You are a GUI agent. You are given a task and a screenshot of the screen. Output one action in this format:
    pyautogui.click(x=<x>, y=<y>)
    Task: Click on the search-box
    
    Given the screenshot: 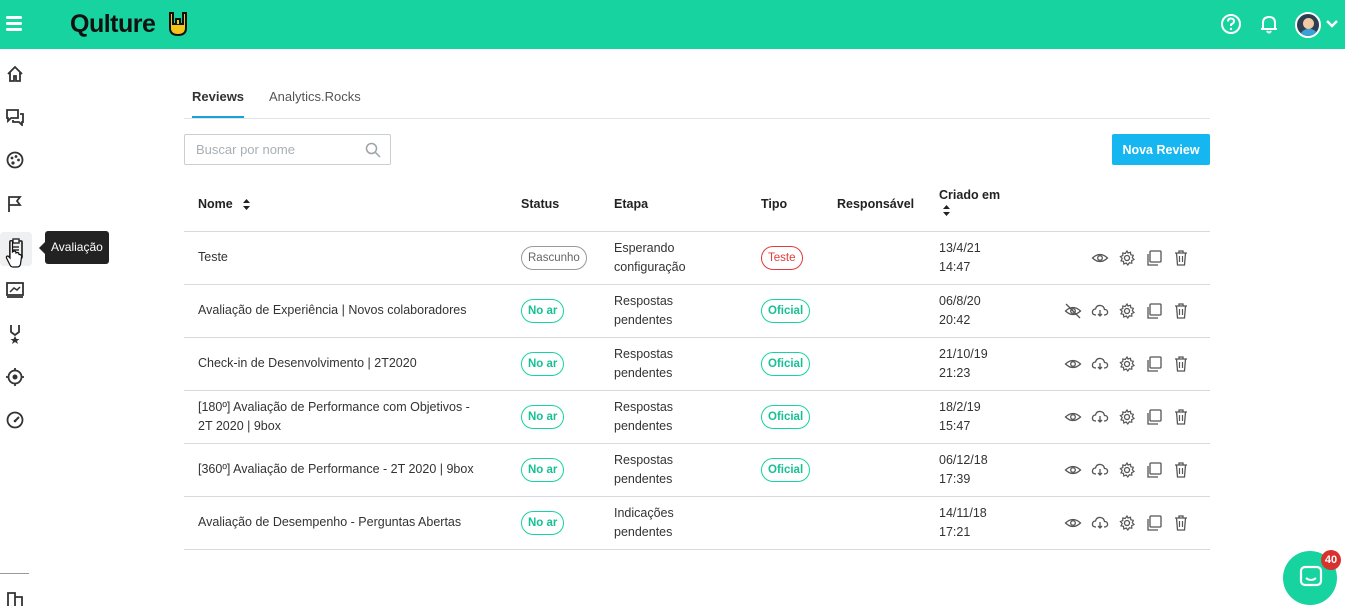 What is the action you would take?
    pyautogui.click(x=287, y=149)
    